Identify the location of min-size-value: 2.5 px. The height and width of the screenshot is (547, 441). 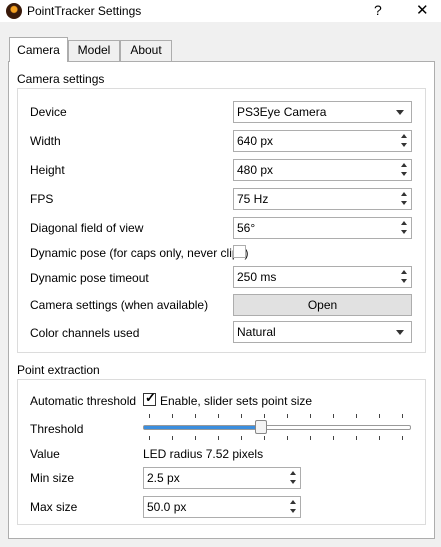
(163, 478).